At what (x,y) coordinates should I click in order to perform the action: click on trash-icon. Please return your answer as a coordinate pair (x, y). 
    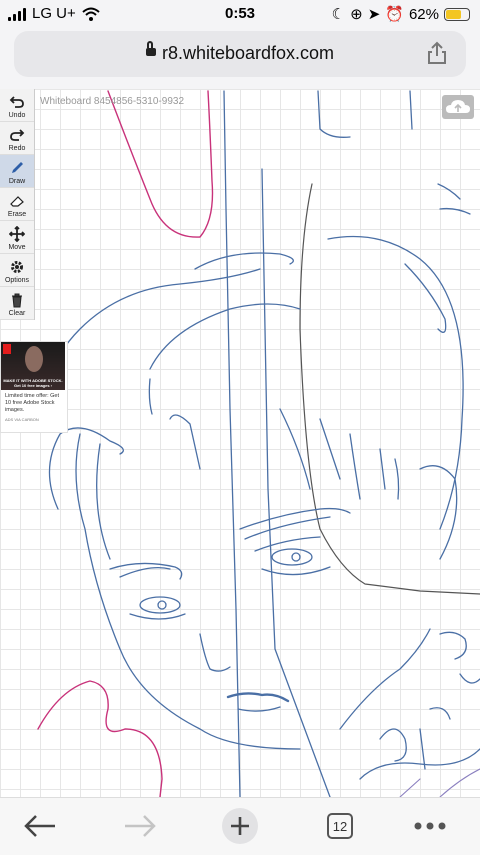
    Looking at the image, I should click on (17, 300).